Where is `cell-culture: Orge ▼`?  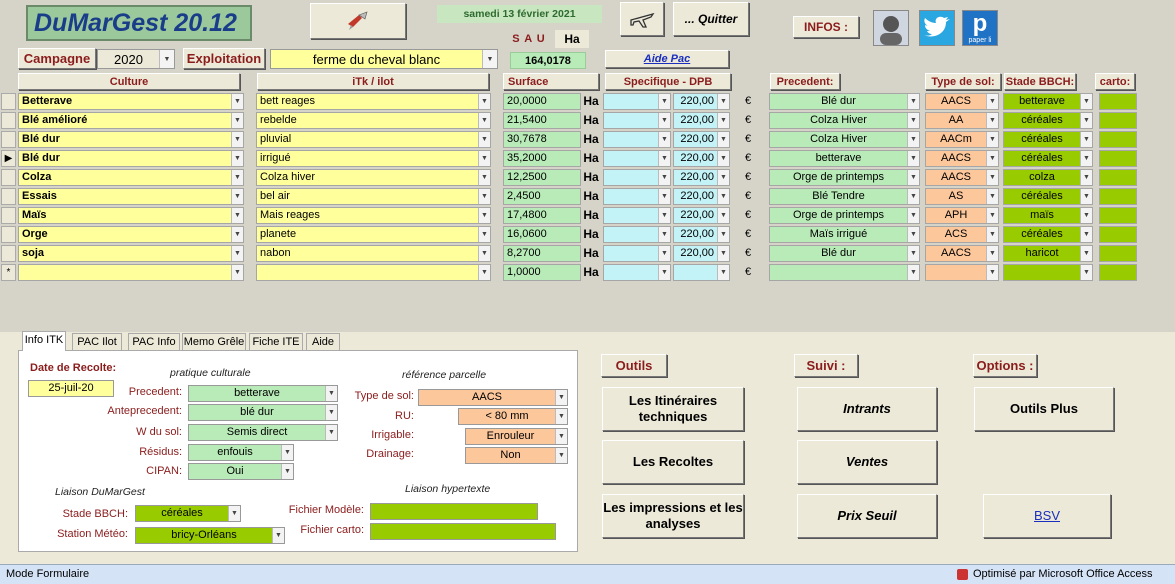 cell-culture: Orge ▼ is located at coordinates (131, 234).